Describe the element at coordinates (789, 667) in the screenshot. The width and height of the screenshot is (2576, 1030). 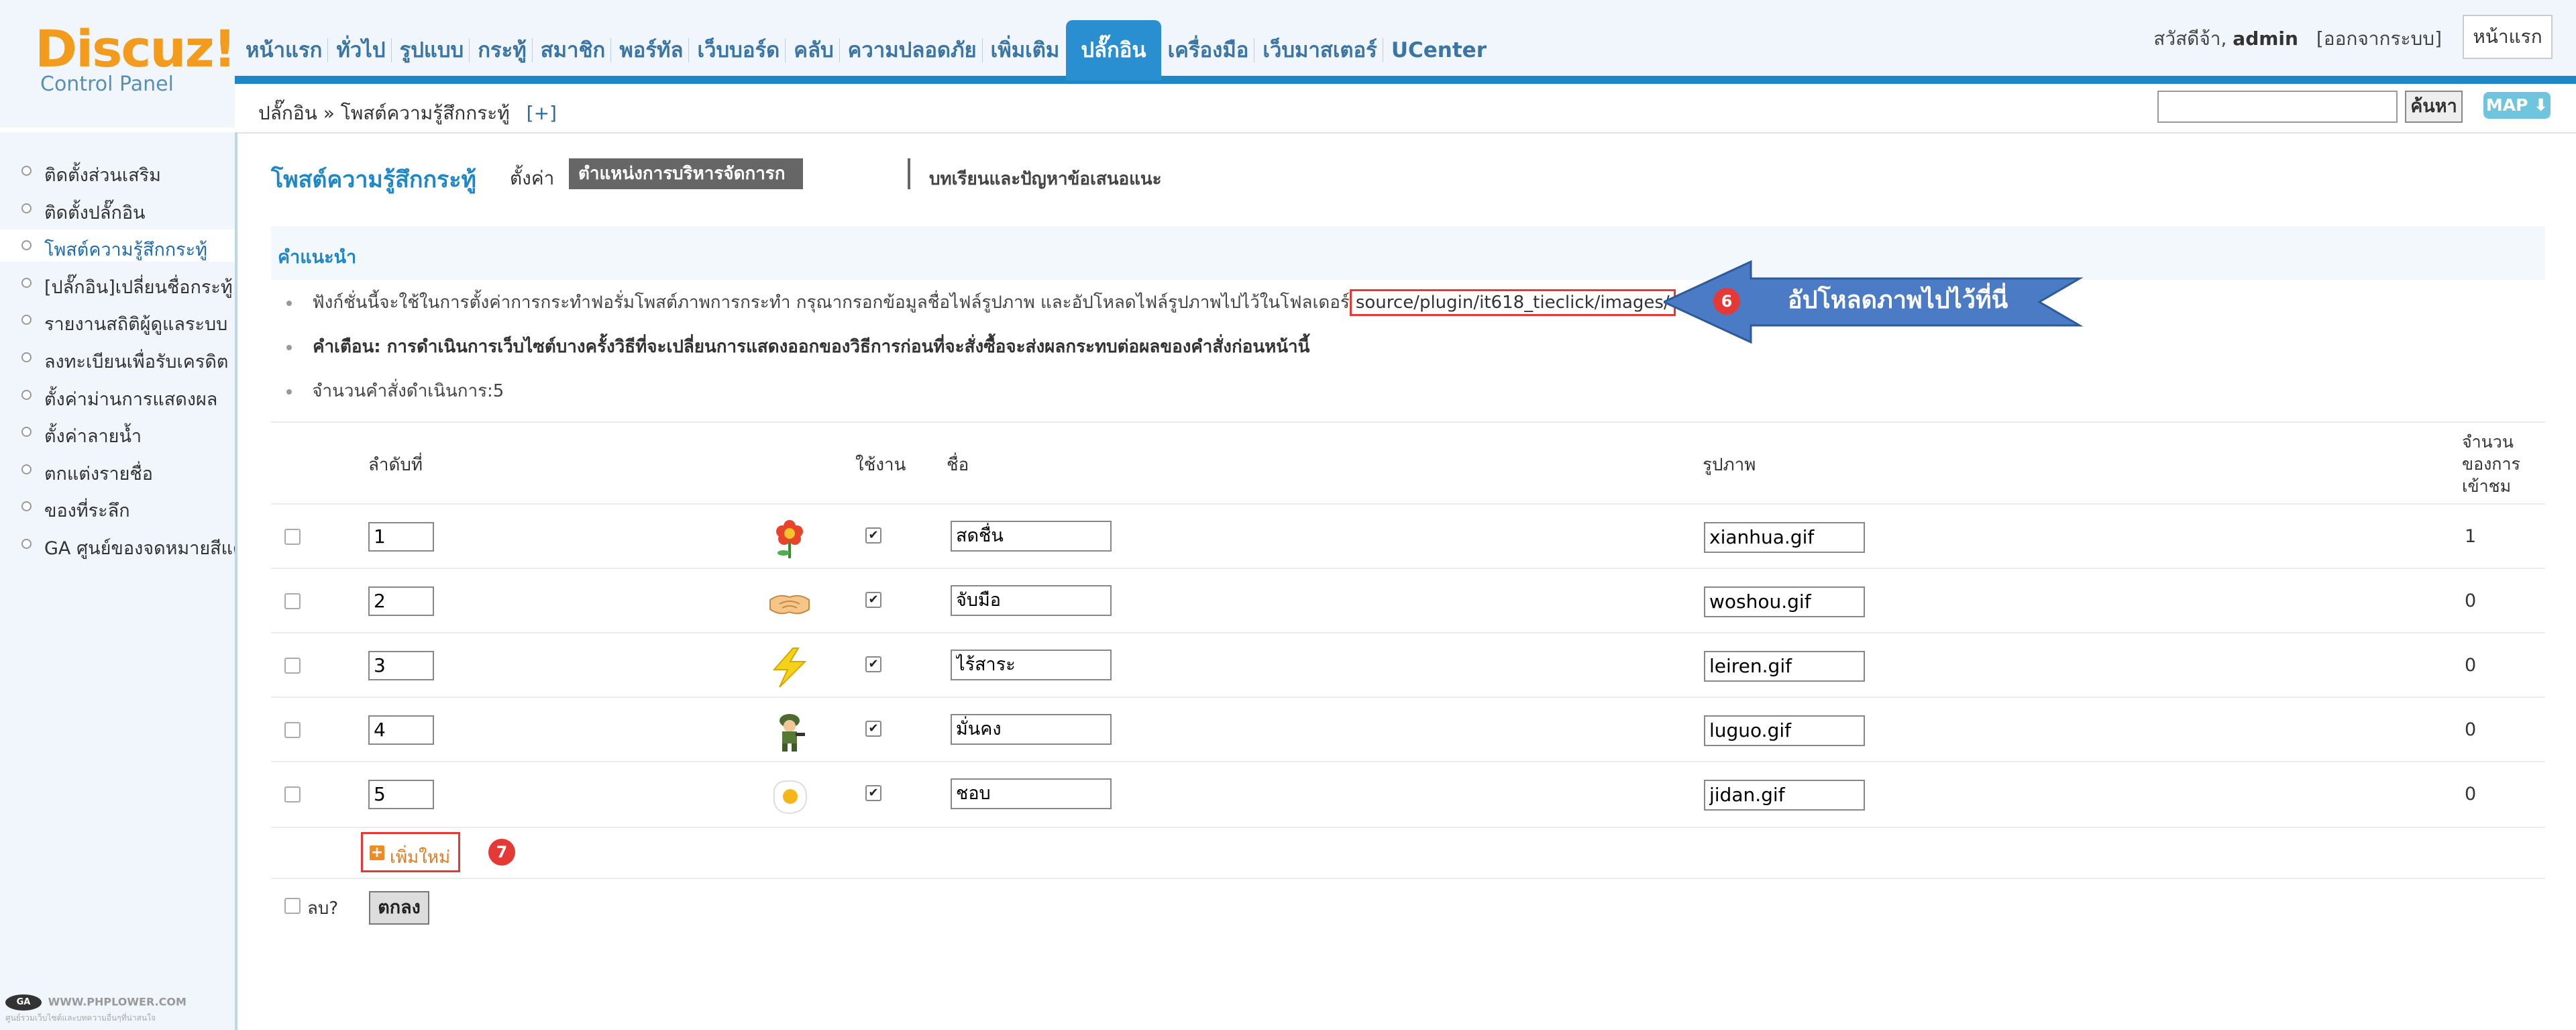
I see `lightning-icon` at that location.